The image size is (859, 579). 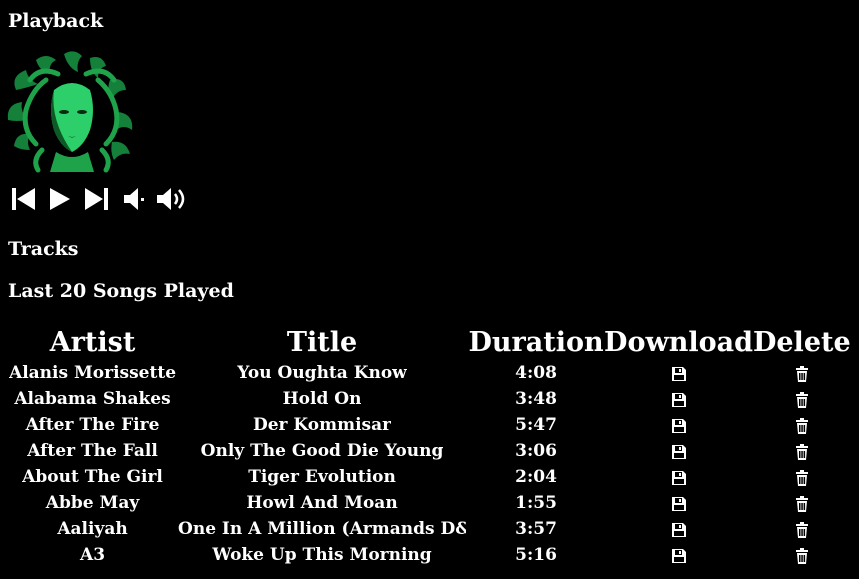 I want to click on duration-cell: 5:16, so click(x=536, y=555).